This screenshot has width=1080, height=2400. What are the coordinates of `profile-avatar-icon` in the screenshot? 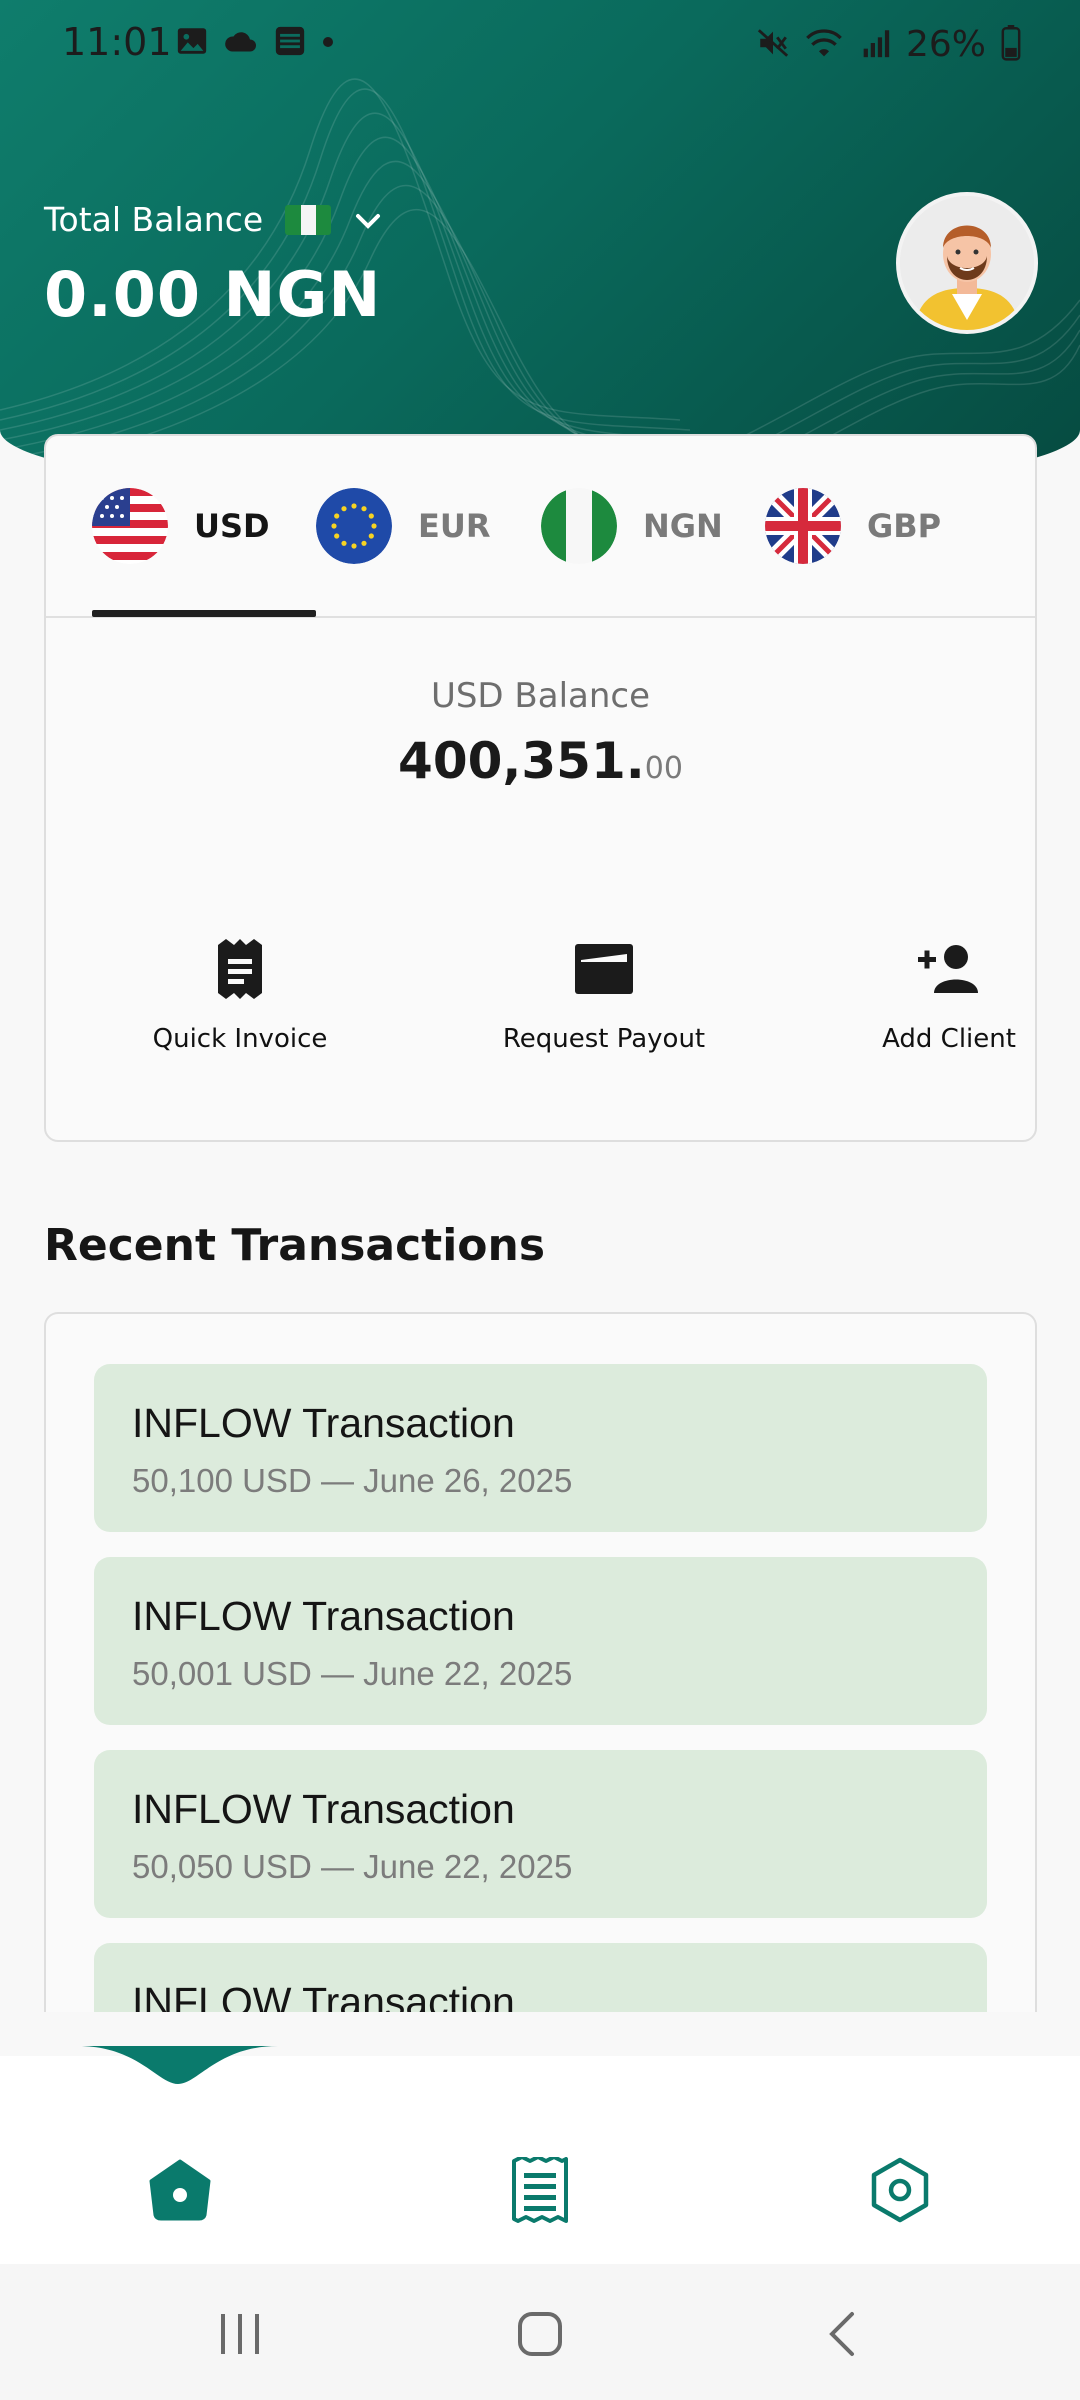 It's located at (967, 263).